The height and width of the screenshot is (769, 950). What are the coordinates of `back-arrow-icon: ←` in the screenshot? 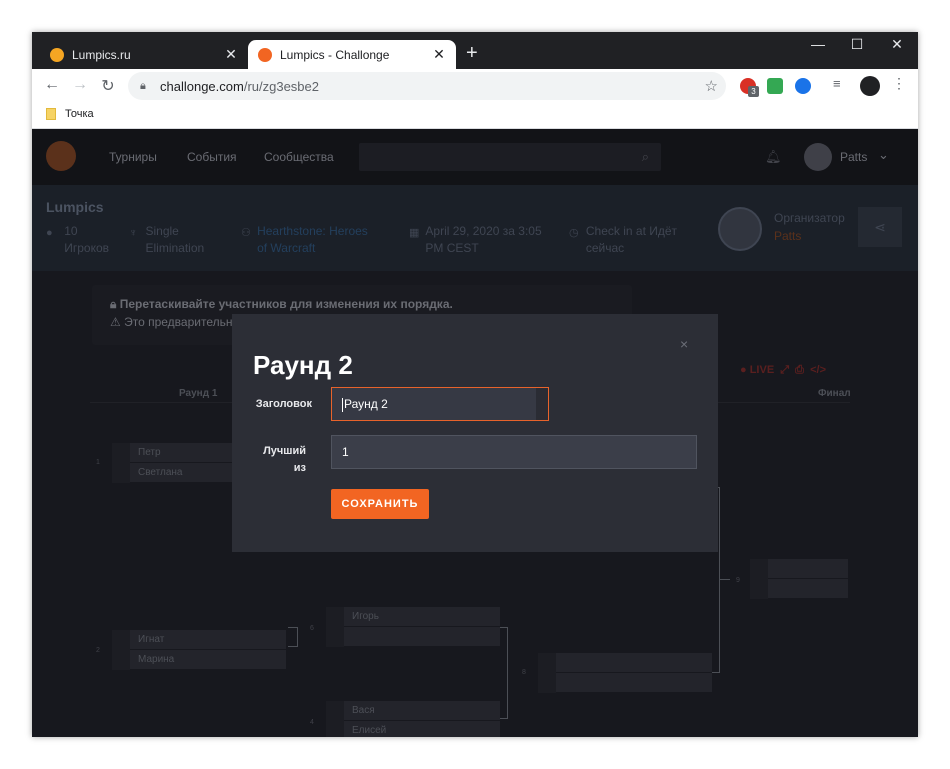 It's located at (52, 85).